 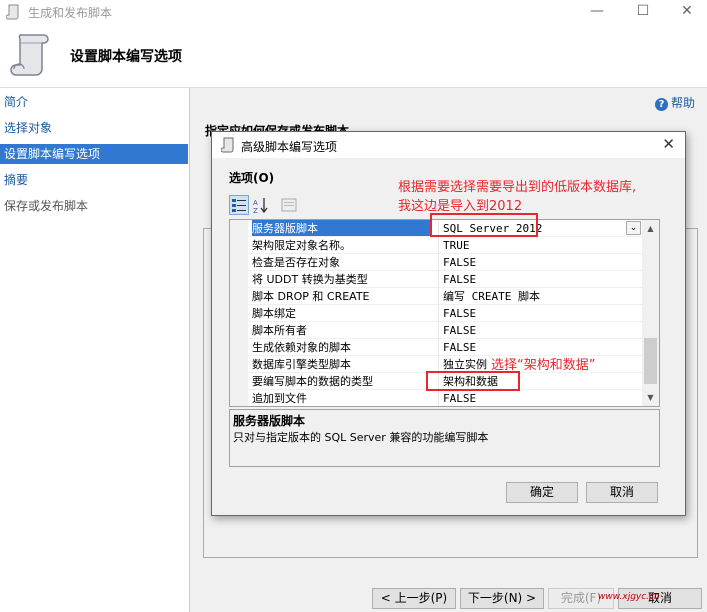 What do you see at coordinates (255, 203) in the screenshot?
I see `svg-text: A` at bounding box center [255, 203].